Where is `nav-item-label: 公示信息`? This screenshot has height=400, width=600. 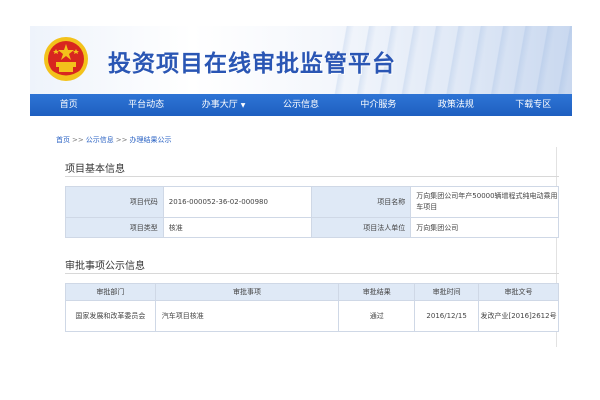
nav-item-label: 公示信息 is located at coordinates (300, 105).